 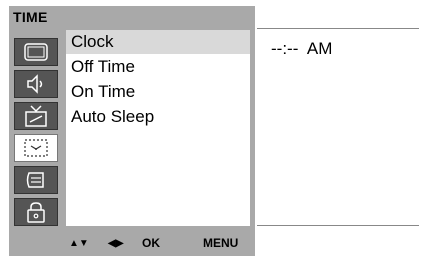 What do you see at coordinates (158, 117) in the screenshot?
I see `menu-item-auto-sleep: Auto Sleep` at bounding box center [158, 117].